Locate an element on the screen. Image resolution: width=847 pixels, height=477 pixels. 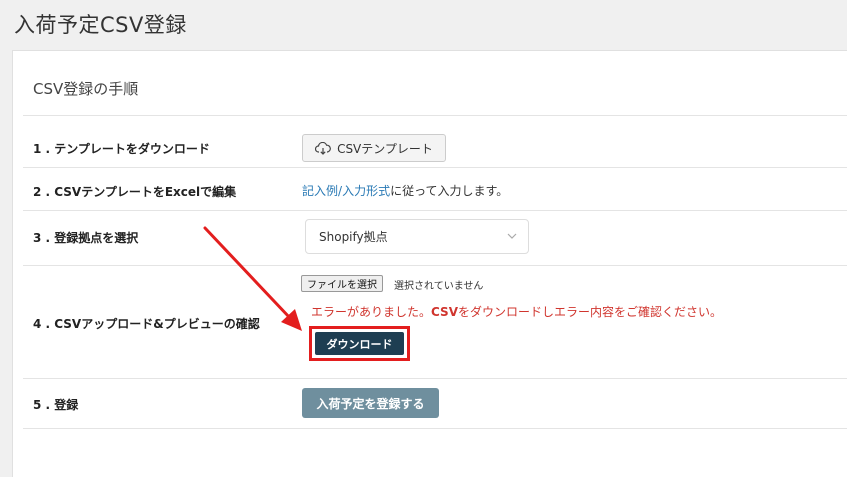
step-2-suffix: に従って入力します。 is located at coordinates (449, 191).